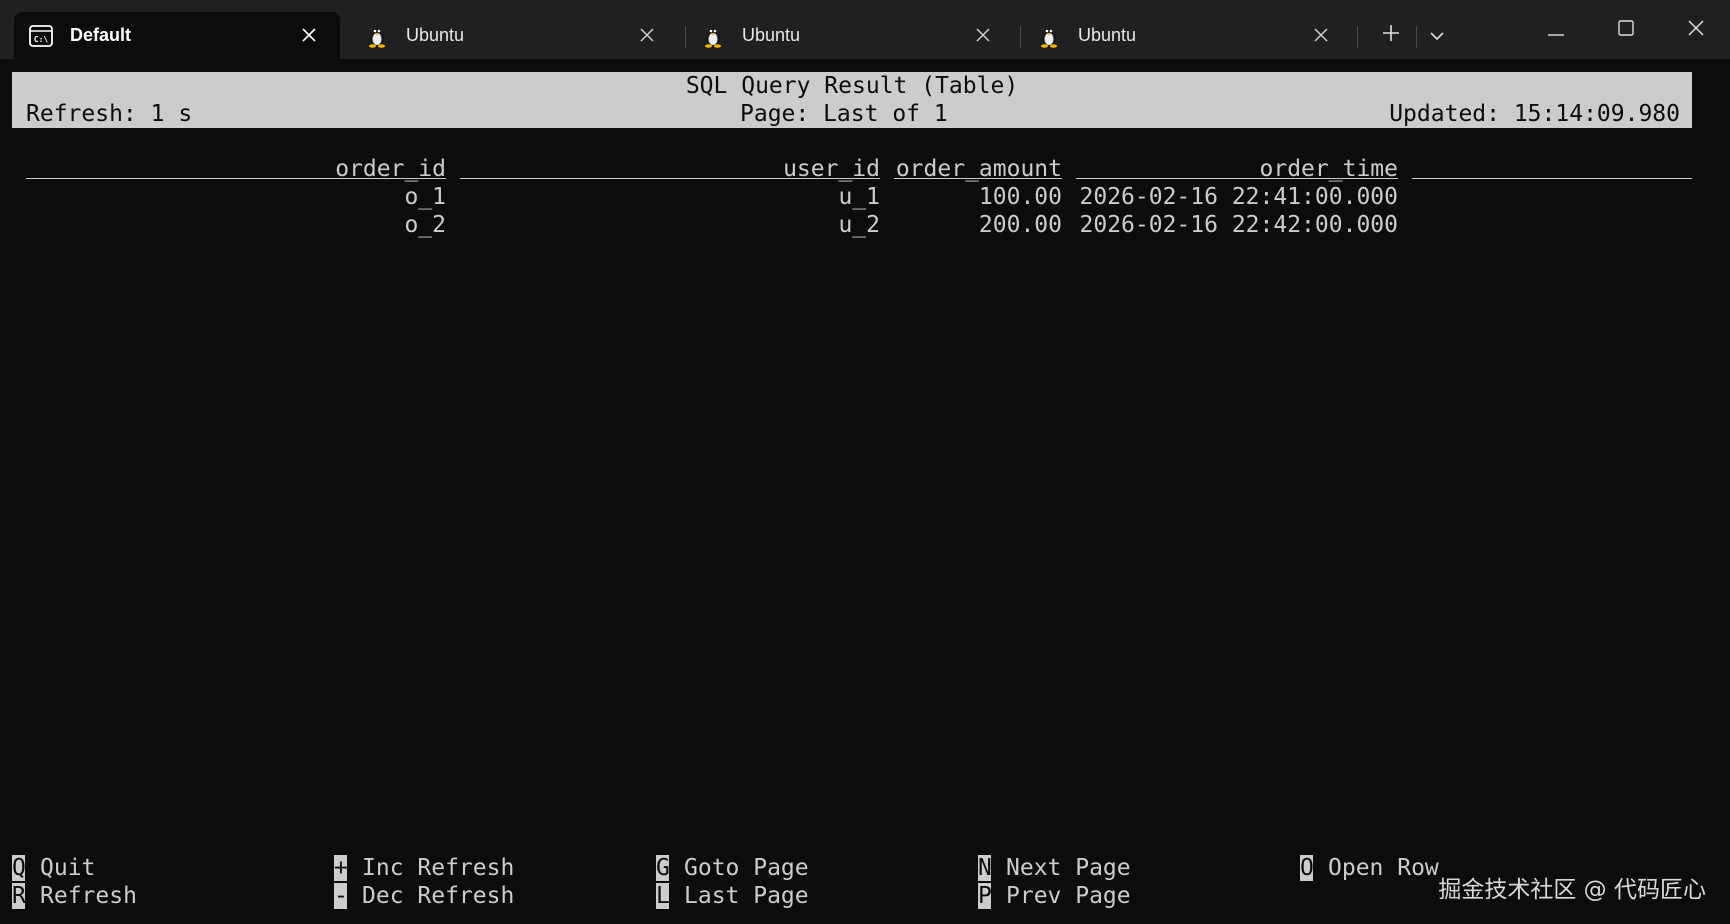  What do you see at coordinates (438, 896) in the screenshot?
I see `shortcut-label: Dec Refresh` at bounding box center [438, 896].